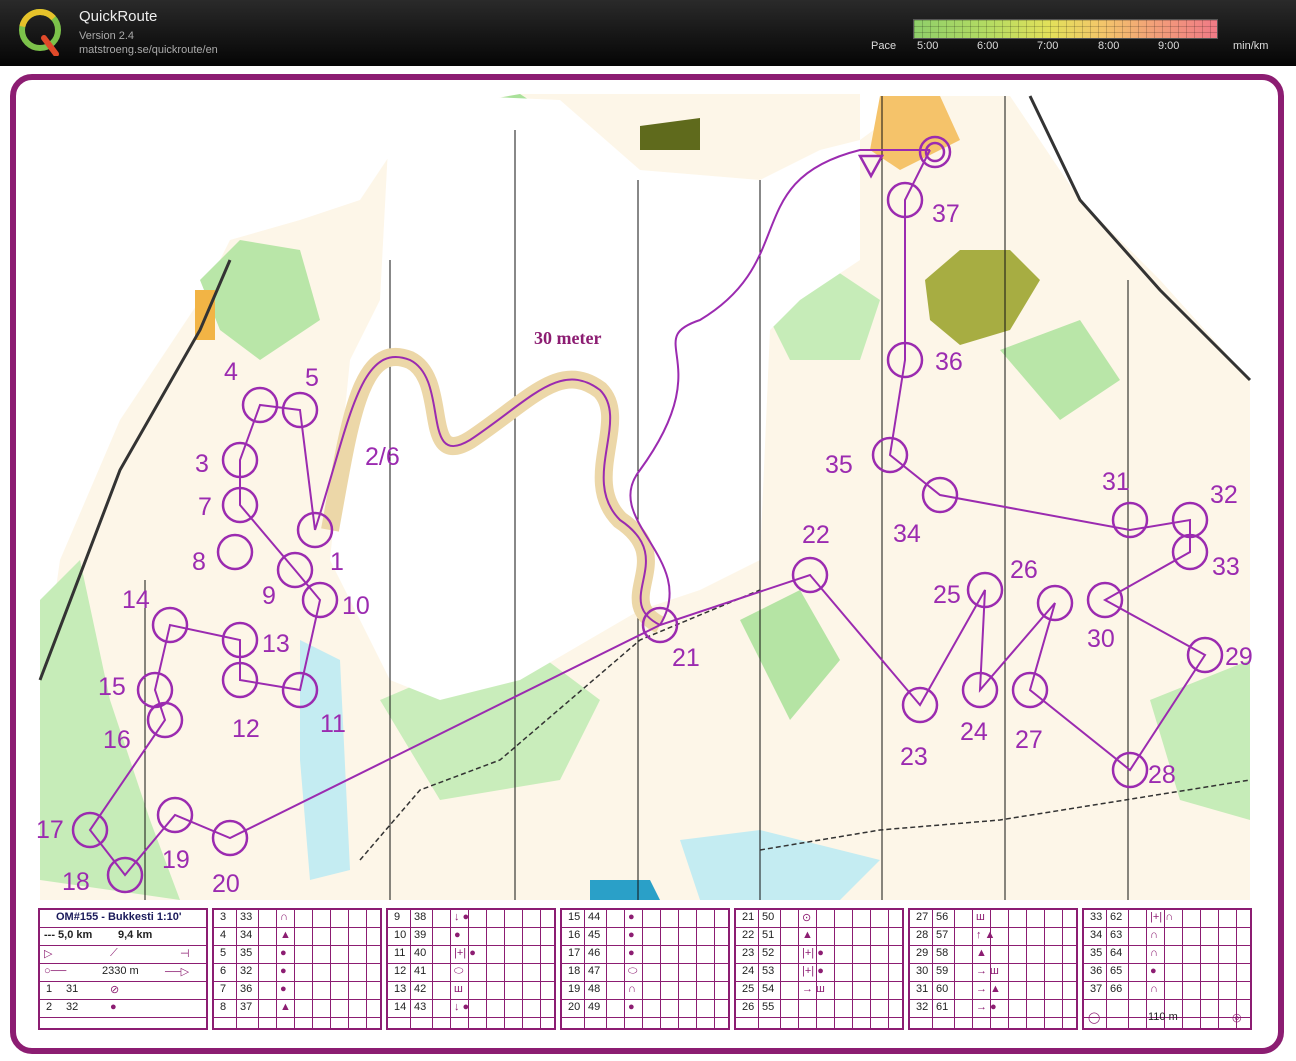  Describe the element at coordinates (1116, 482) in the screenshot. I see `control-number: 31` at that location.